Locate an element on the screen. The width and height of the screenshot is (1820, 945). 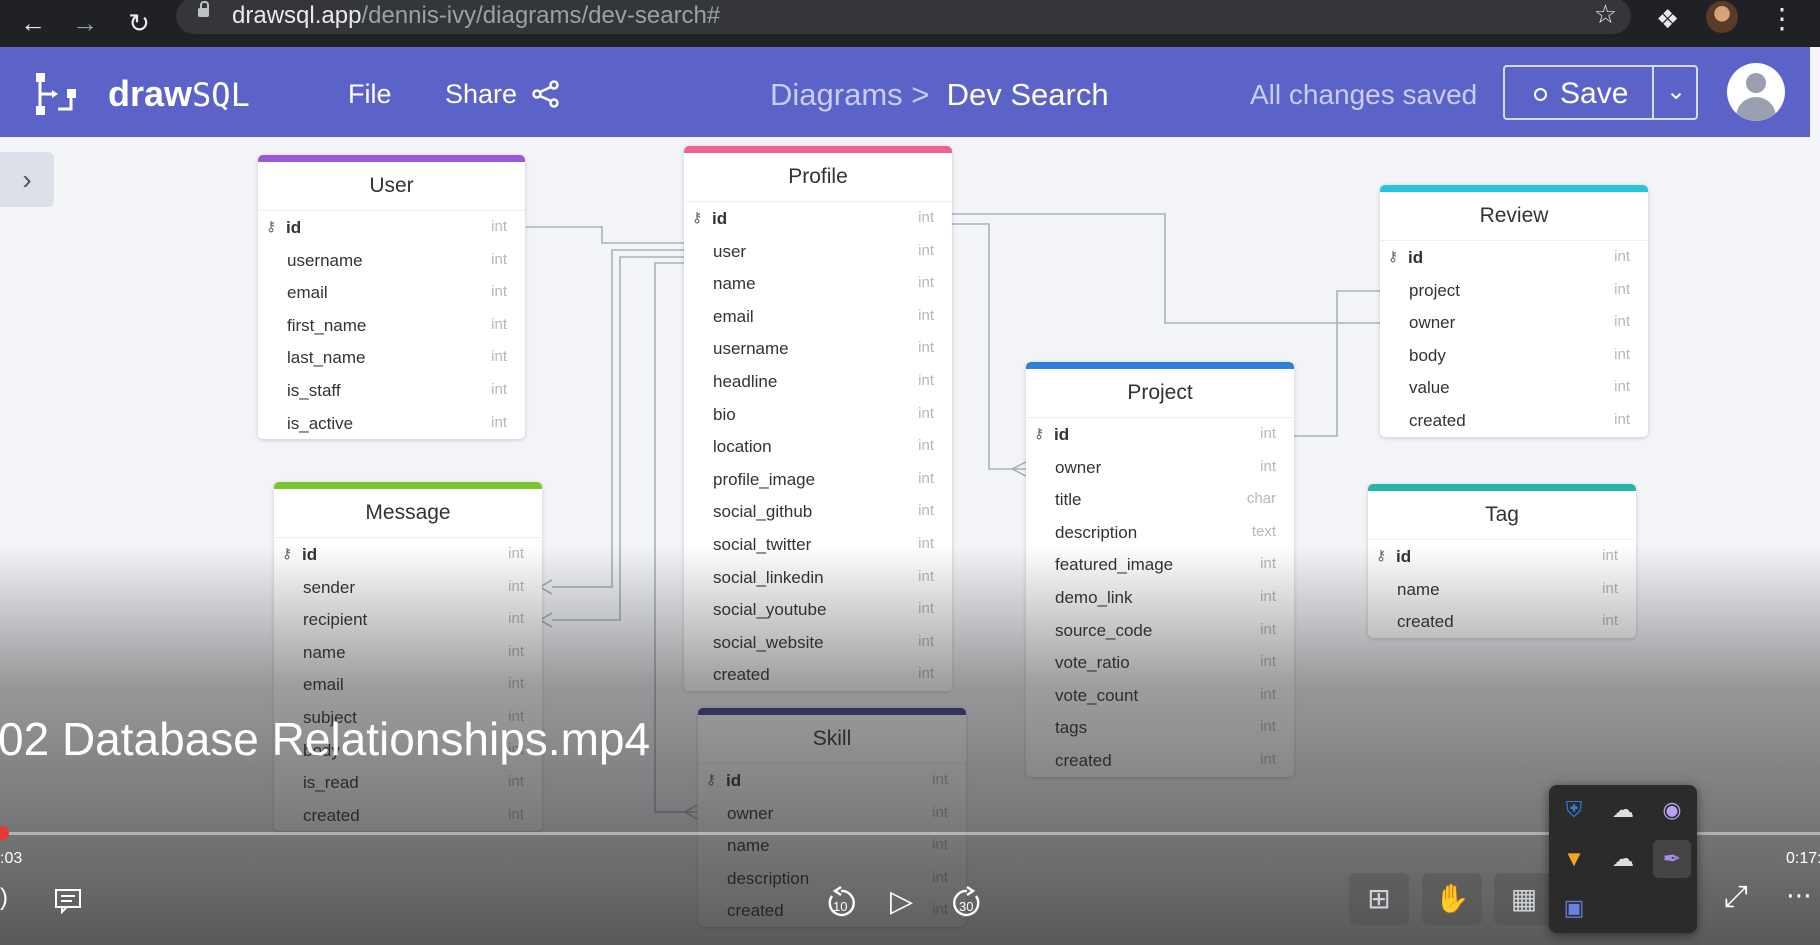
table-column-row: profile_image int is located at coordinates (818, 479).